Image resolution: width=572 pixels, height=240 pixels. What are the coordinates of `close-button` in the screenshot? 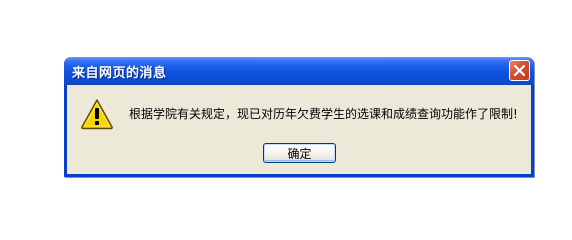 It's located at (519, 70).